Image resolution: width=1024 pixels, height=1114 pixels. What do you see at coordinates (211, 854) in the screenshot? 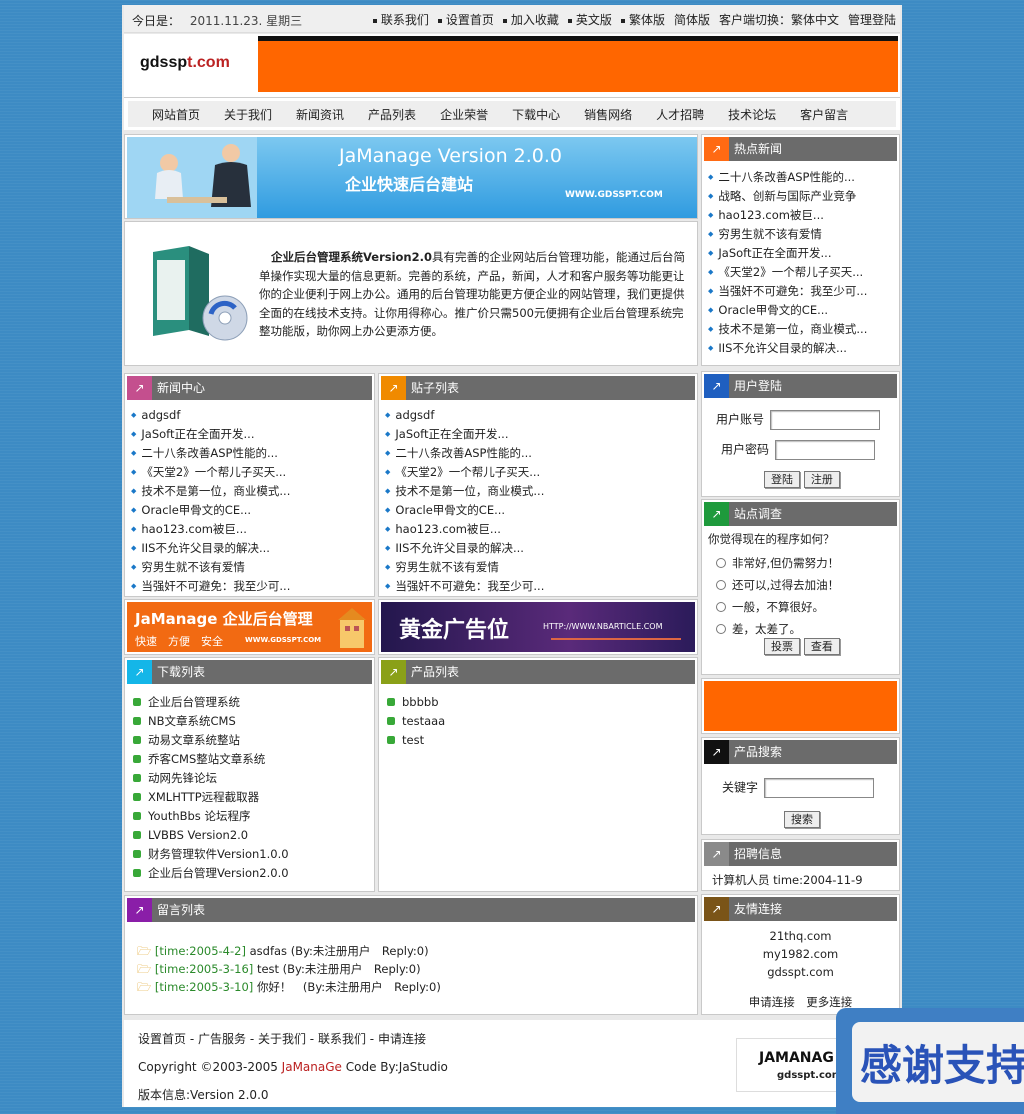
I see `list-item: 财务管理软件Version1.0.0` at bounding box center [211, 854].